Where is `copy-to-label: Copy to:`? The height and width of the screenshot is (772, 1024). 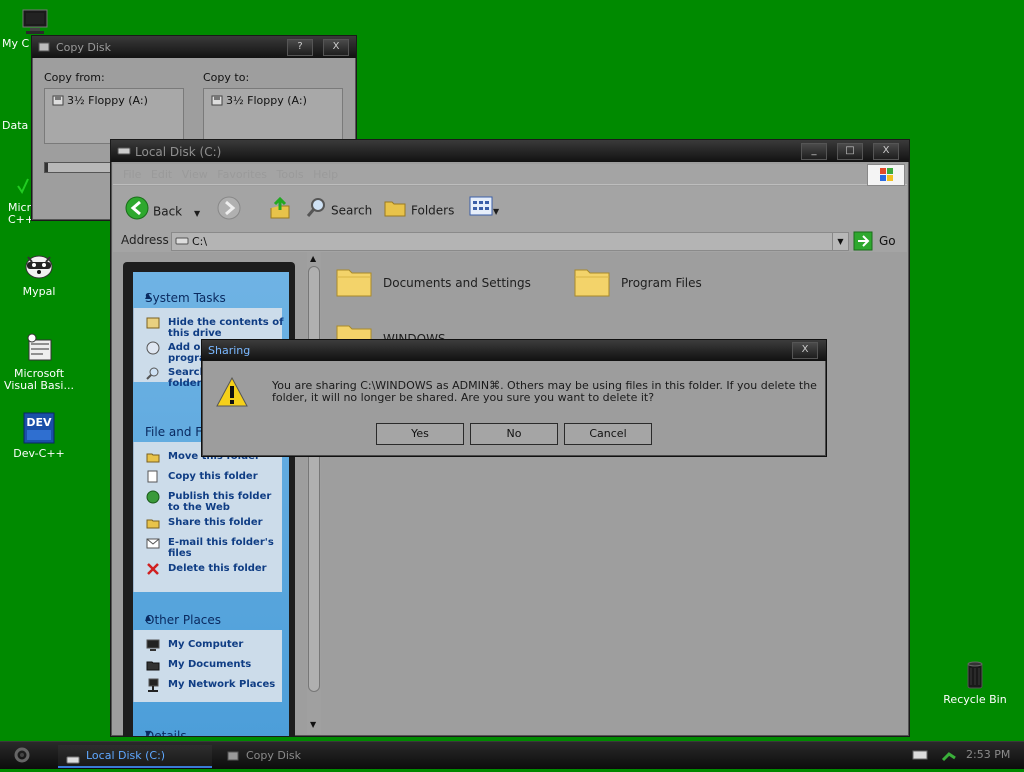
copy-to-label: Copy to: is located at coordinates (226, 77).